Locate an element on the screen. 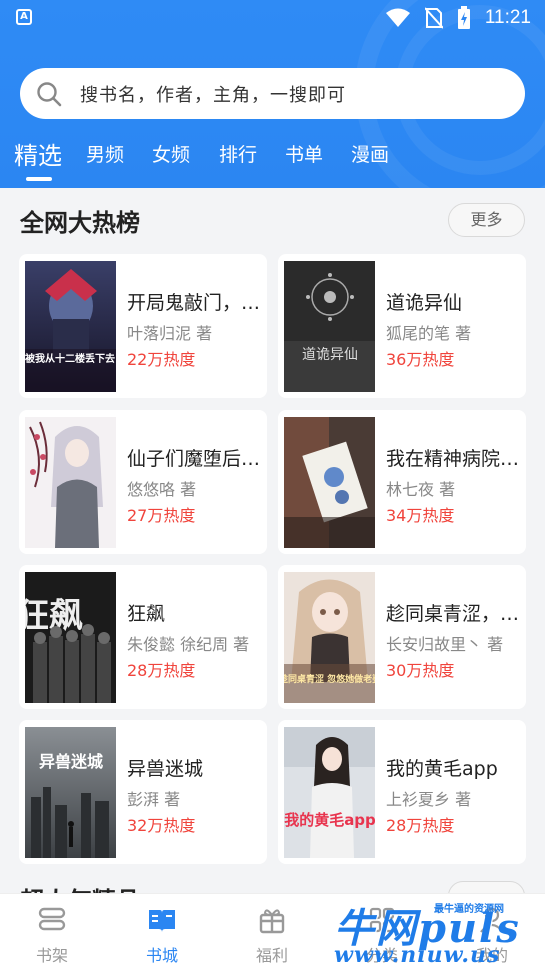 This screenshot has height=975, width=545. app-notification-icon: A is located at coordinates (24, 17).